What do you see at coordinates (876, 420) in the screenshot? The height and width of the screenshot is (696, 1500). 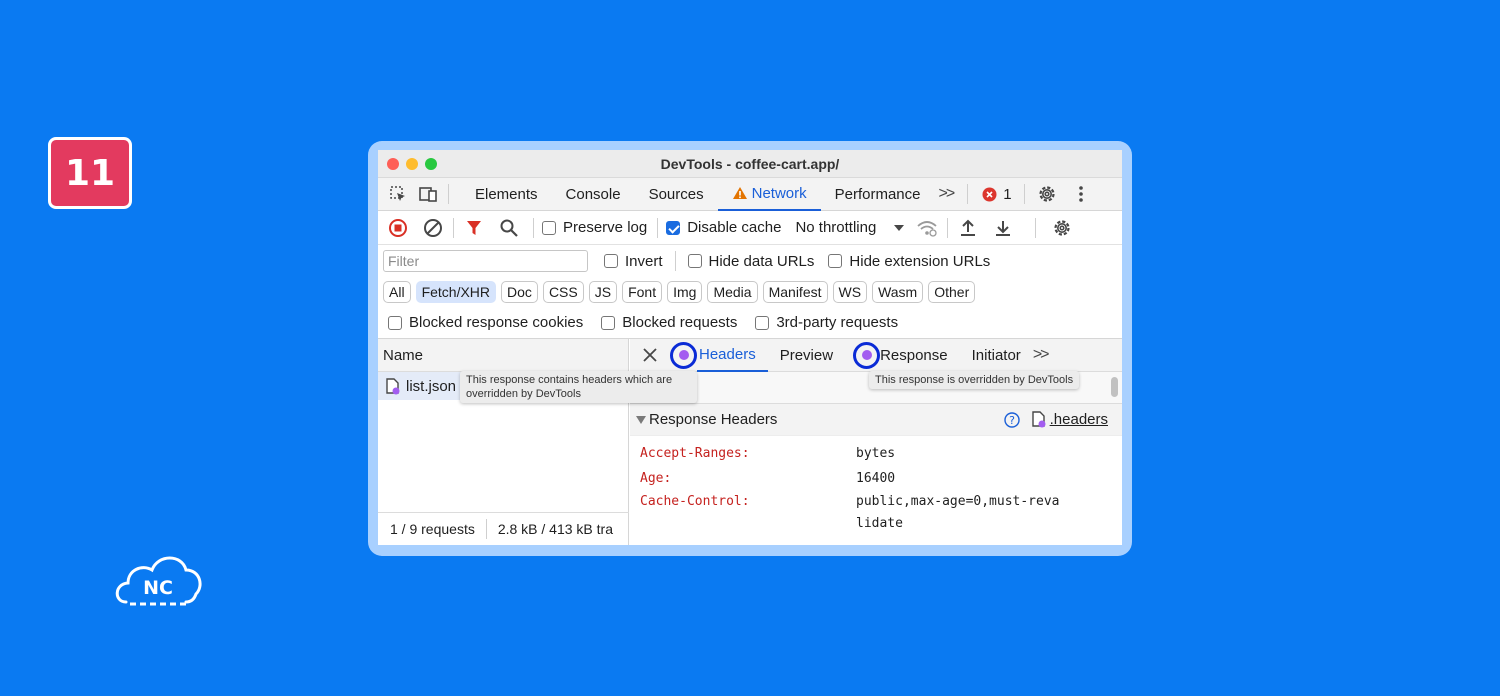 I see `response-headers-section: Response Headers ? .headers` at bounding box center [876, 420].